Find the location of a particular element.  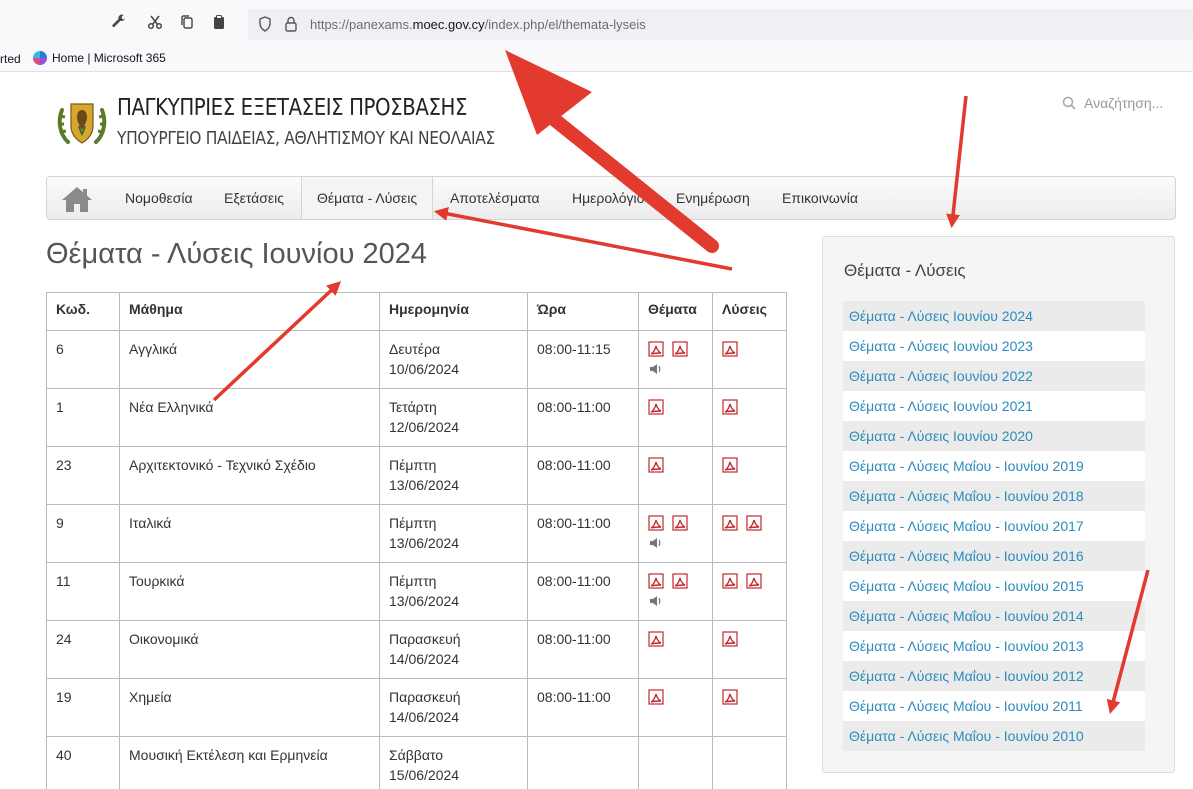

cell-subject: Οικονομικά is located at coordinates (249, 649).